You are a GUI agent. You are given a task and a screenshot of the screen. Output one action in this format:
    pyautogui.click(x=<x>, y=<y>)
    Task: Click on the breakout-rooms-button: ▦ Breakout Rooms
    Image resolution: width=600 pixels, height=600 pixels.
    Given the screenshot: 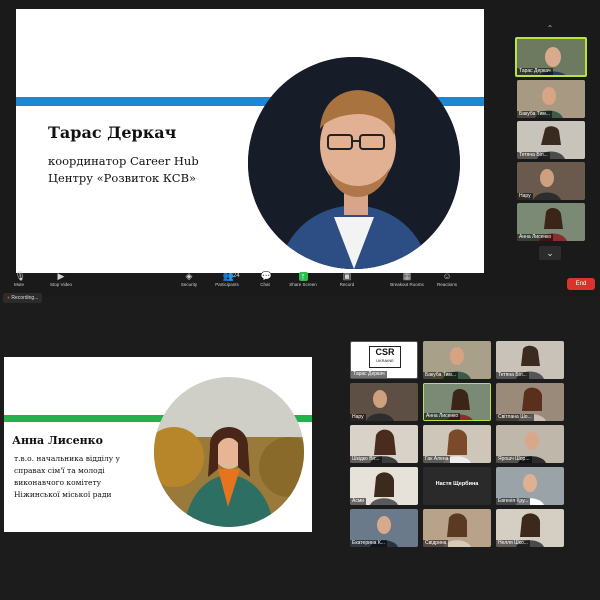 What is the action you would take?
    pyautogui.click(x=407, y=279)
    